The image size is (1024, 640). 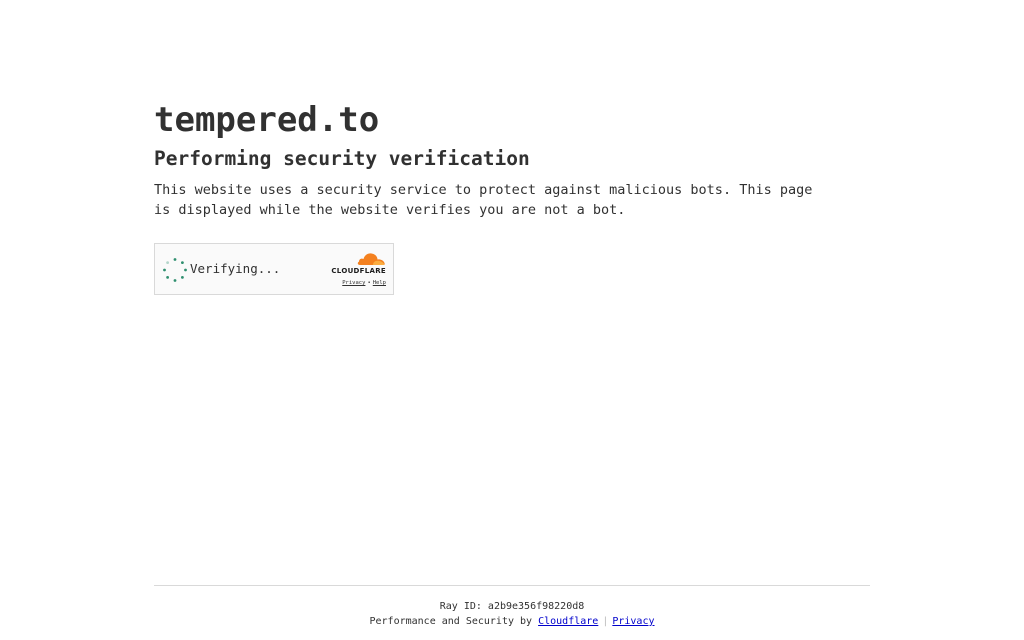 I want to click on footer-privacy-link: Privacy, so click(x=633, y=621).